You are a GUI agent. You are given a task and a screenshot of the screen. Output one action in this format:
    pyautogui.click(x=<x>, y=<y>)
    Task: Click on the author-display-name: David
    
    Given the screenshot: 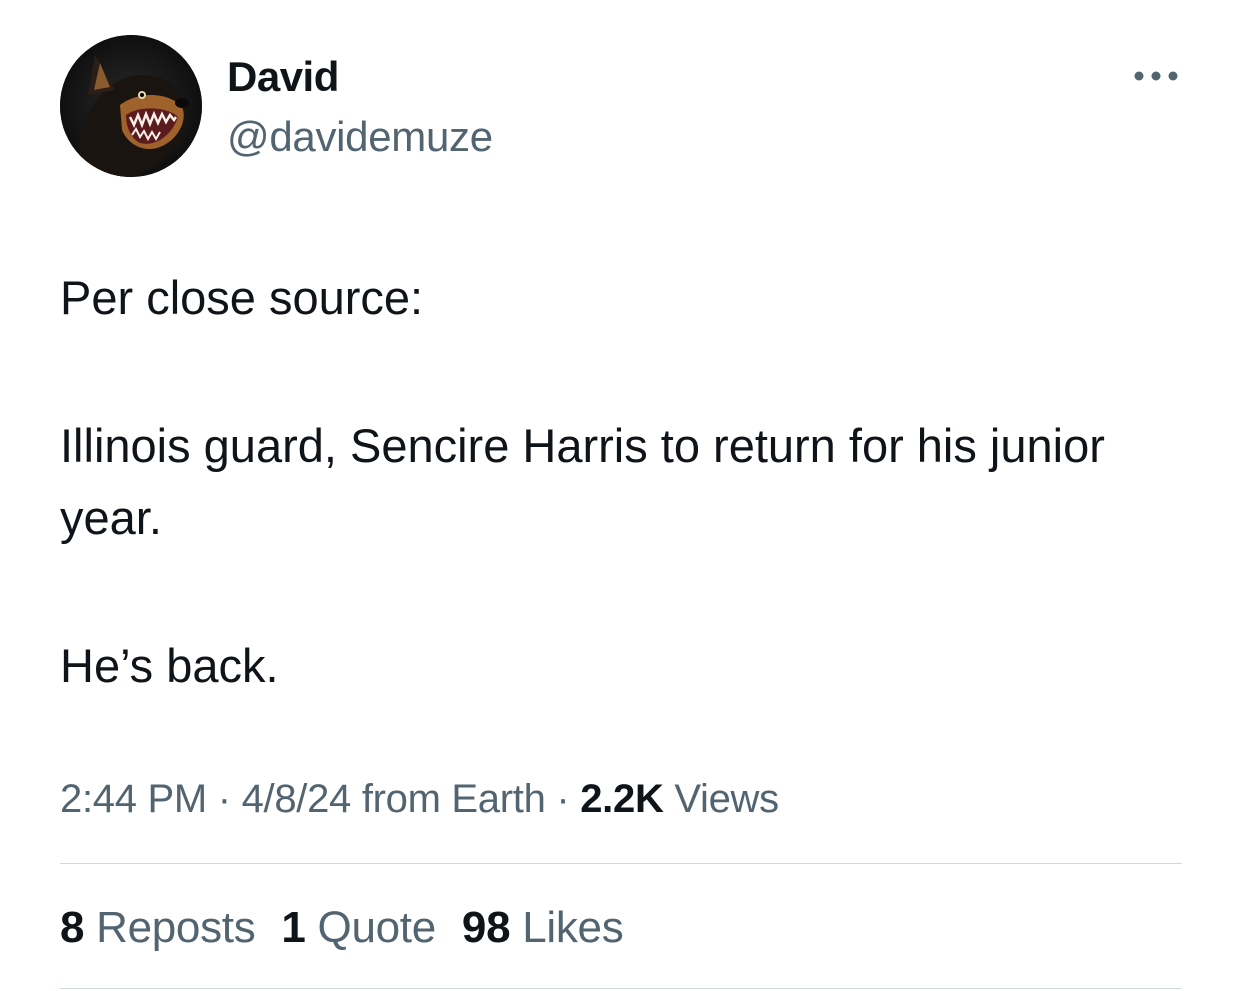 What is the action you would take?
    pyautogui.click(x=283, y=77)
    